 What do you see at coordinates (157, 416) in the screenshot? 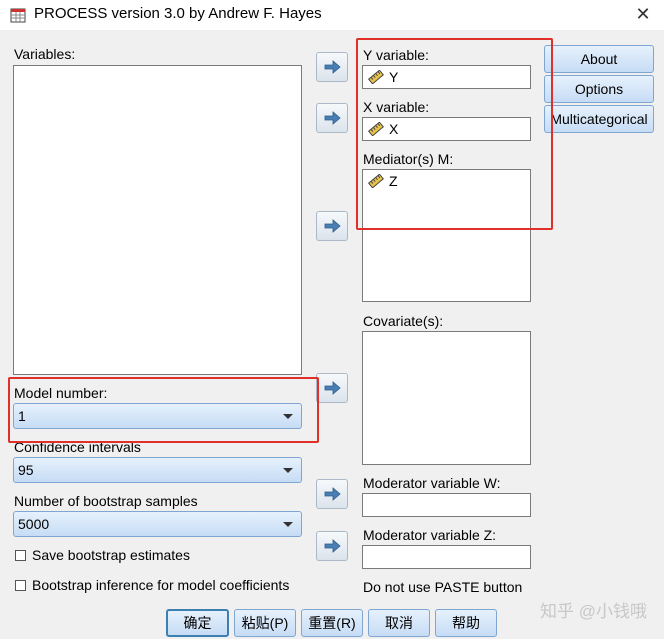
I see `model-number-dropdown: 1` at bounding box center [157, 416].